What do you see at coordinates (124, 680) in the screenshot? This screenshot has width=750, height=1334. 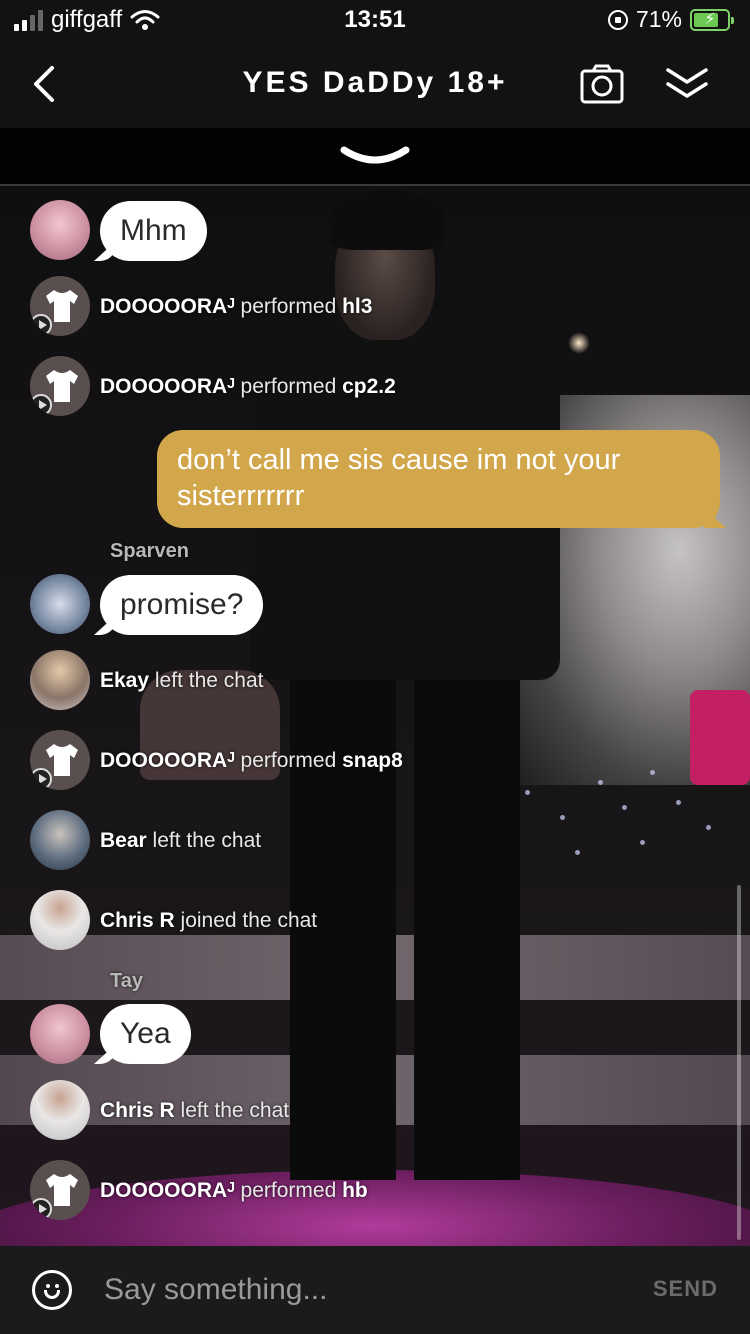 I see `user-name: Ekay` at bounding box center [124, 680].